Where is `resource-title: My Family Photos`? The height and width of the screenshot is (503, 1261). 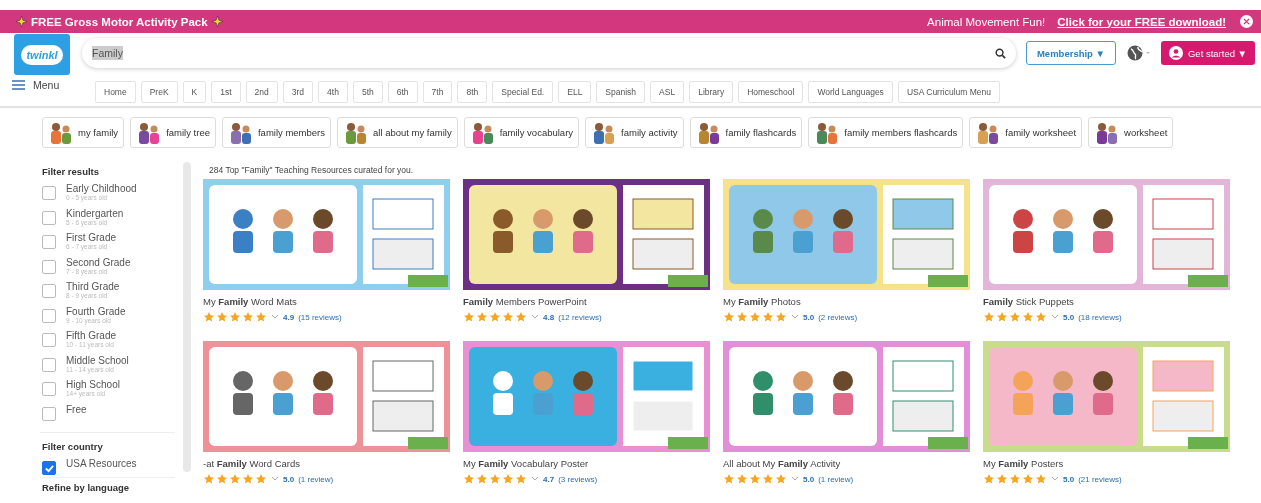 resource-title: My Family Photos is located at coordinates (846, 301).